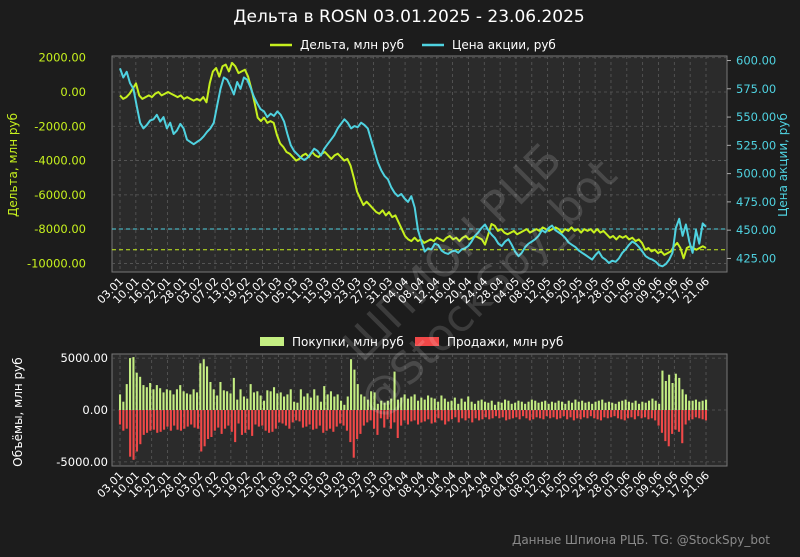  Describe the element at coordinates (60, 195) in the screenshot. I see `y-tick-label: -6000.00` at that location.